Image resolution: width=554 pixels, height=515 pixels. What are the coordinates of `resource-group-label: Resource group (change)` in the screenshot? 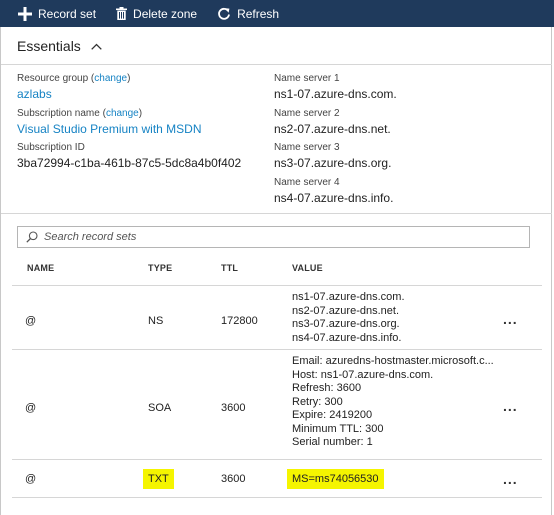 It's located at (74, 78).